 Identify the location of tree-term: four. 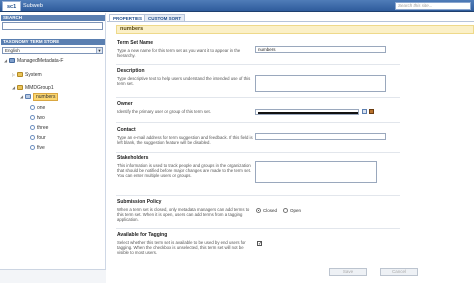
(38, 138).